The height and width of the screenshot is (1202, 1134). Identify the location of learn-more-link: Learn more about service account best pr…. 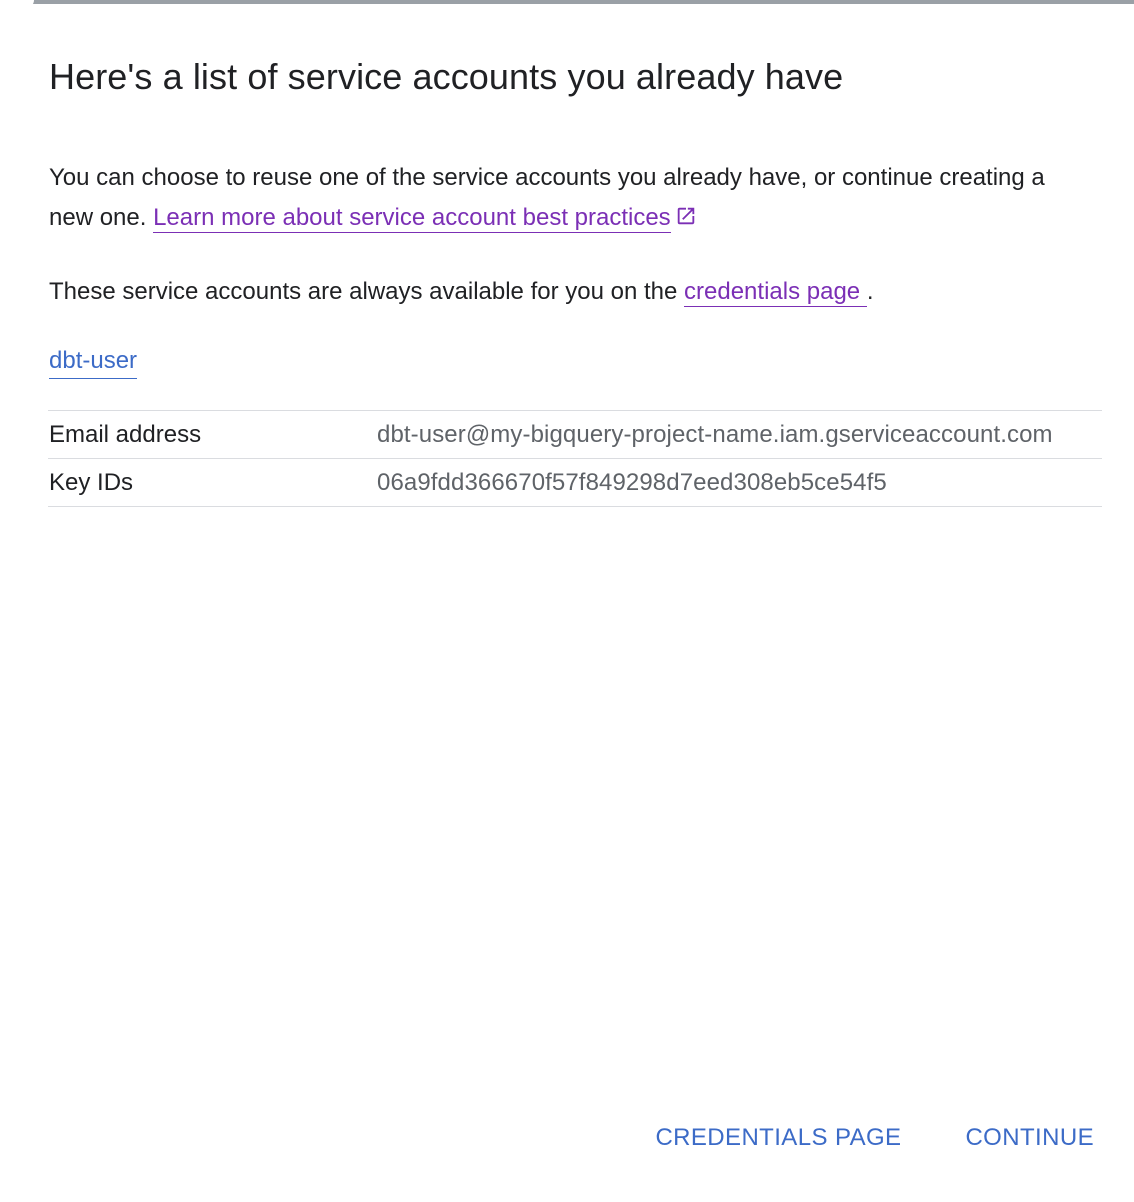
(412, 218).